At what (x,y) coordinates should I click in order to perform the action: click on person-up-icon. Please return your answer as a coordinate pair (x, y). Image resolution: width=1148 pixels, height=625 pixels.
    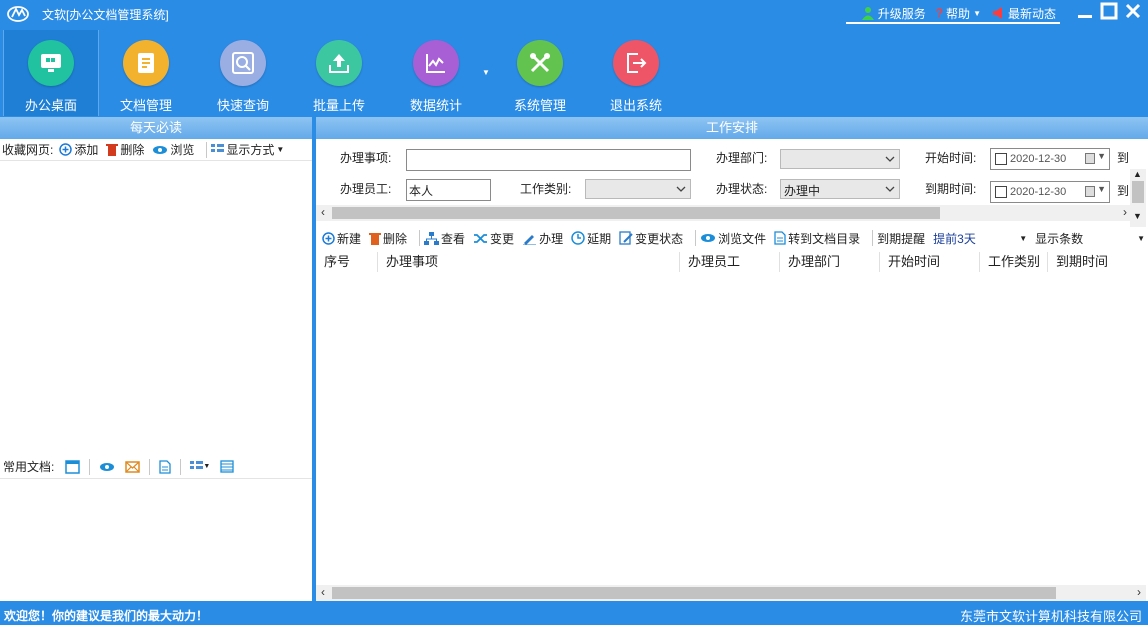
    Looking at the image, I should click on (867, 13).